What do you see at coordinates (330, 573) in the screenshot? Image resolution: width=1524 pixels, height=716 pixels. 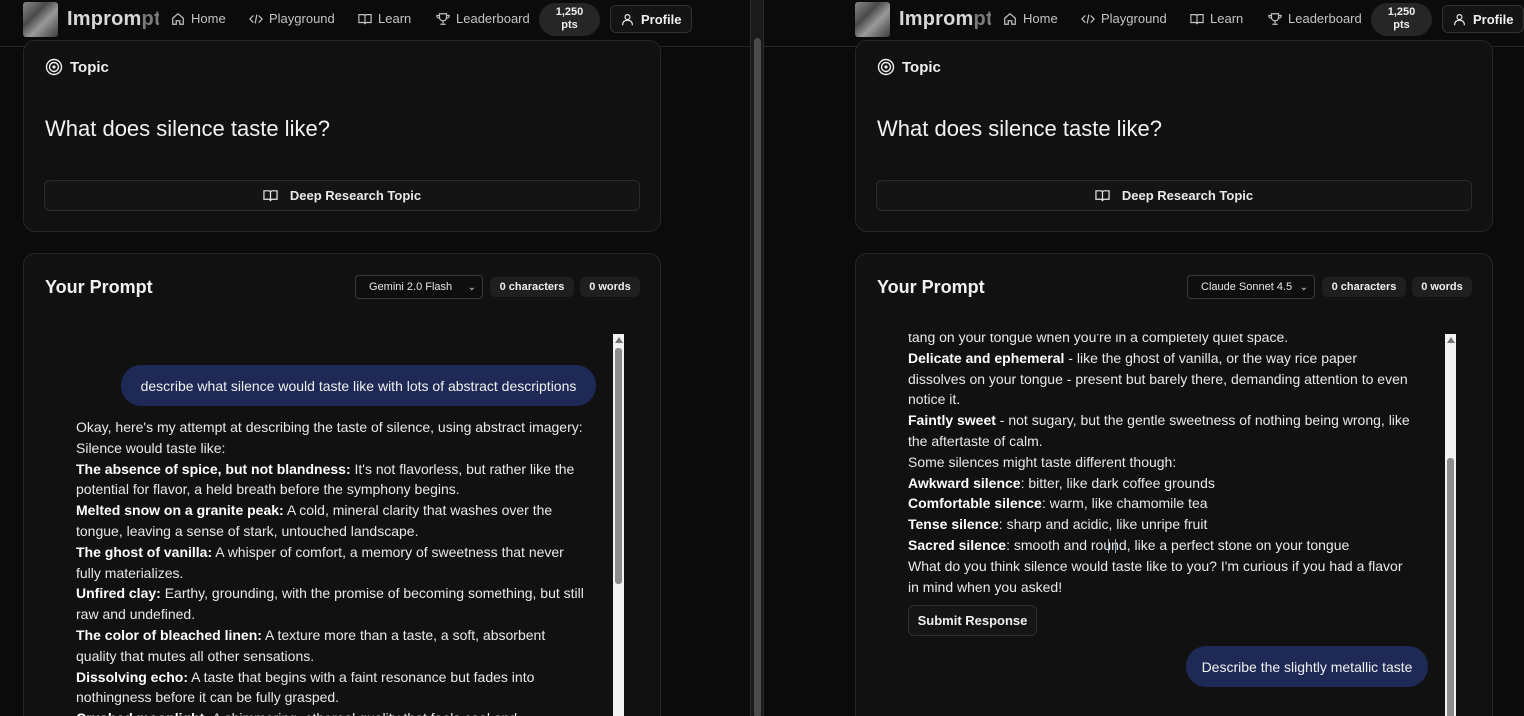 I see `message-line: fully materializes.` at bounding box center [330, 573].